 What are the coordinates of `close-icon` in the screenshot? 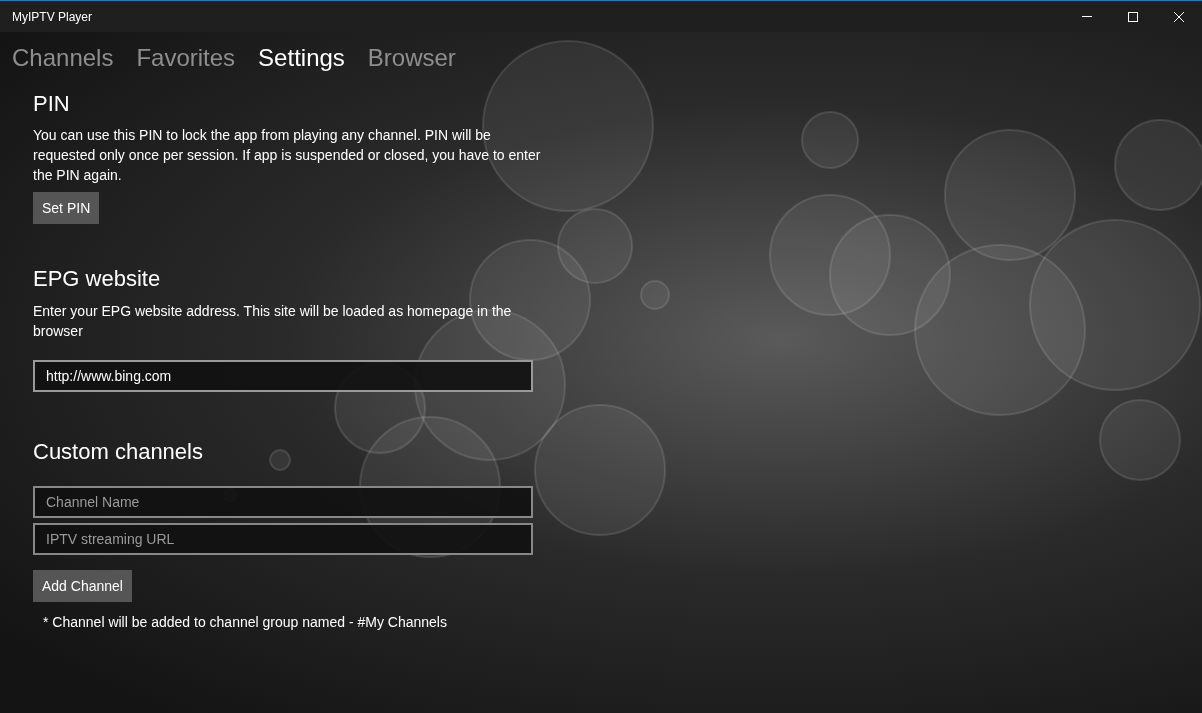 It's located at (1179, 16).